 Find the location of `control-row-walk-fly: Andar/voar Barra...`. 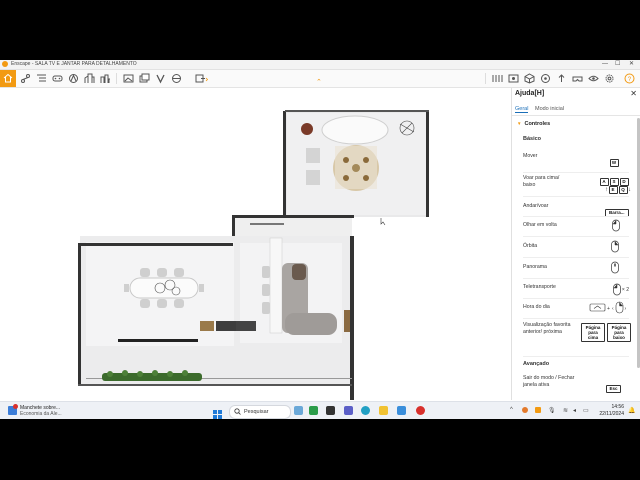

control-row-walk-fly: Andar/voar Barra... is located at coordinates (576, 209).